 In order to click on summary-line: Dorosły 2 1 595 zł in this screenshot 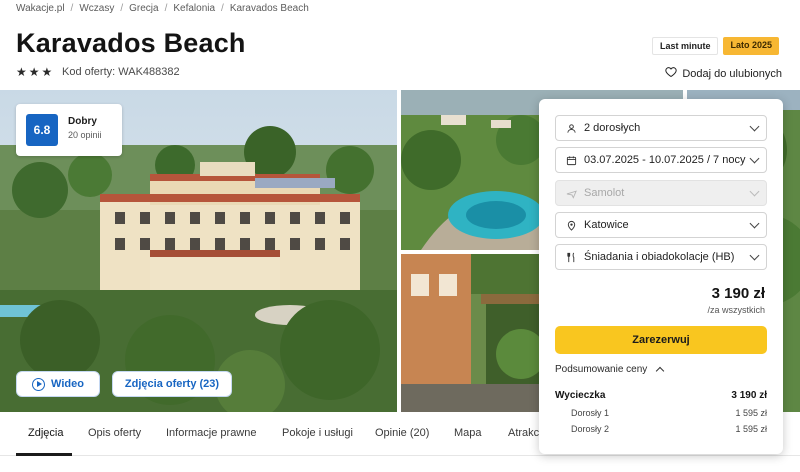, I will do `click(661, 429)`.